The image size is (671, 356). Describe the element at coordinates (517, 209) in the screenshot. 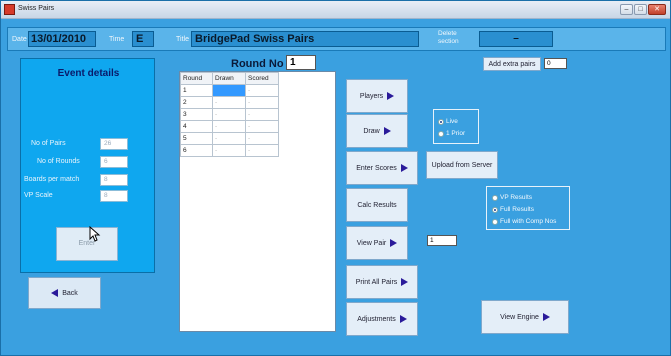

I see `result-option-label: Full Results` at that location.